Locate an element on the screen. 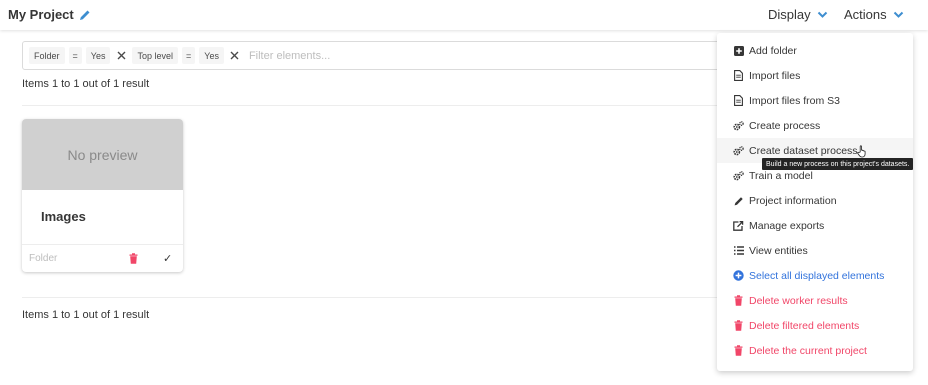  menu-item-label: Select all displayed elements is located at coordinates (817, 275).